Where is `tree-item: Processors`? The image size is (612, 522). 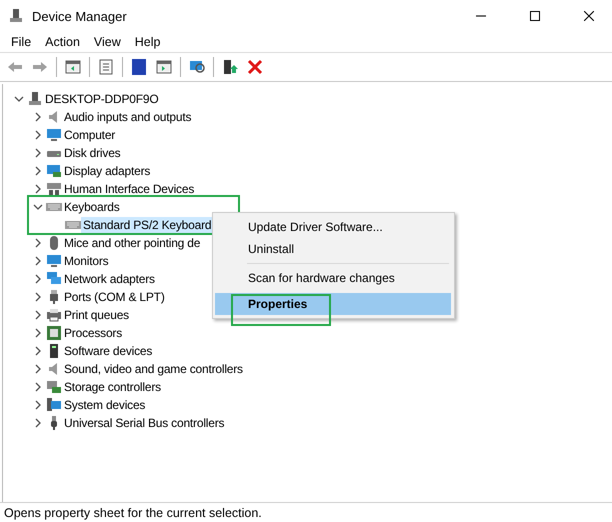
tree-item: Processors is located at coordinates (93, 333).